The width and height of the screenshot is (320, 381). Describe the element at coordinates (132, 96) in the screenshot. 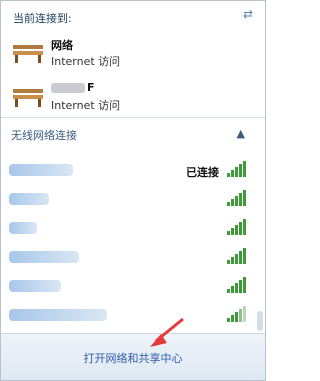

I see `connected-network-2: F Internet 访问` at that location.